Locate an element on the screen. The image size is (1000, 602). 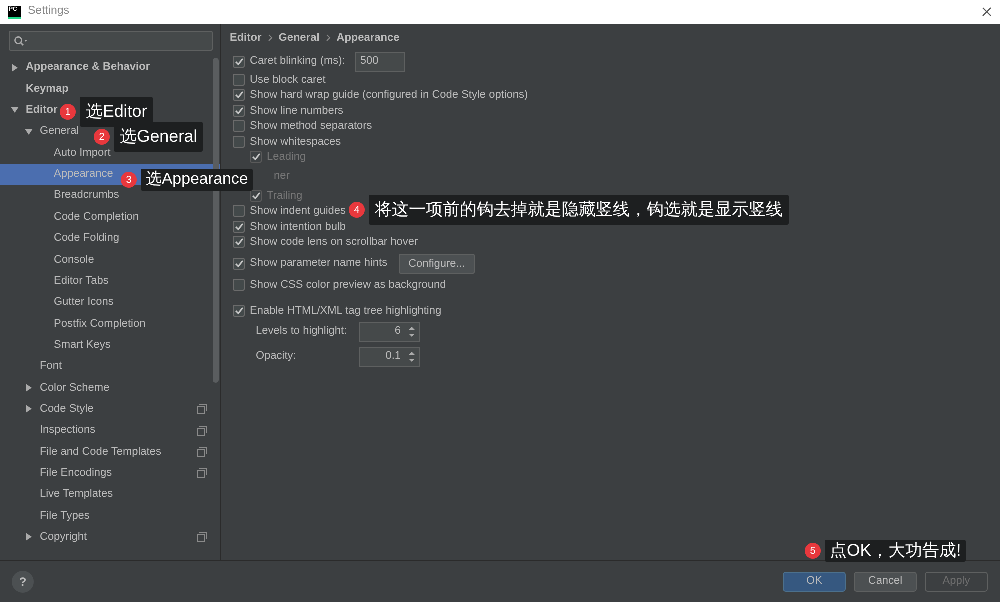
callout-tooltip: 将这一项前的钩去掉就是隐藏竖线，钩选就是显示竖线 is located at coordinates (579, 210).